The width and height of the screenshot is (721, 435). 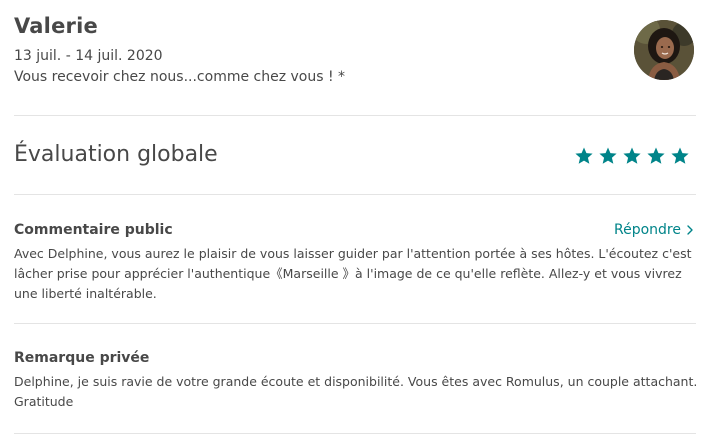 What do you see at coordinates (116, 154) in the screenshot?
I see `overall-rating-label: Évaluation globale` at bounding box center [116, 154].